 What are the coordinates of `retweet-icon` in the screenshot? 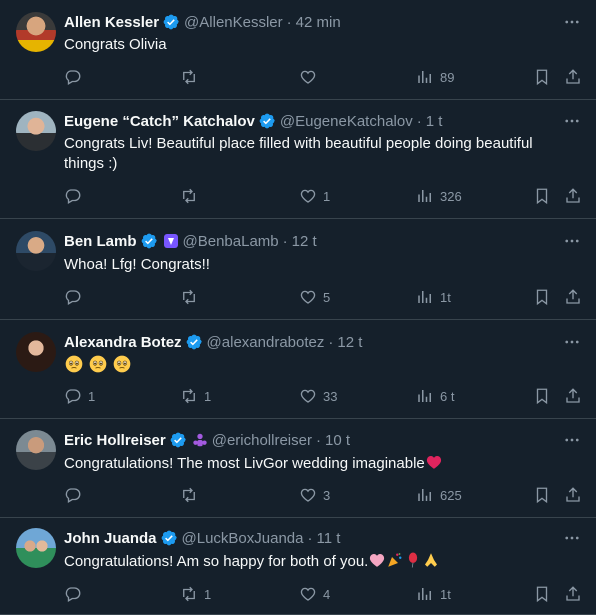 It's located at (189, 297).